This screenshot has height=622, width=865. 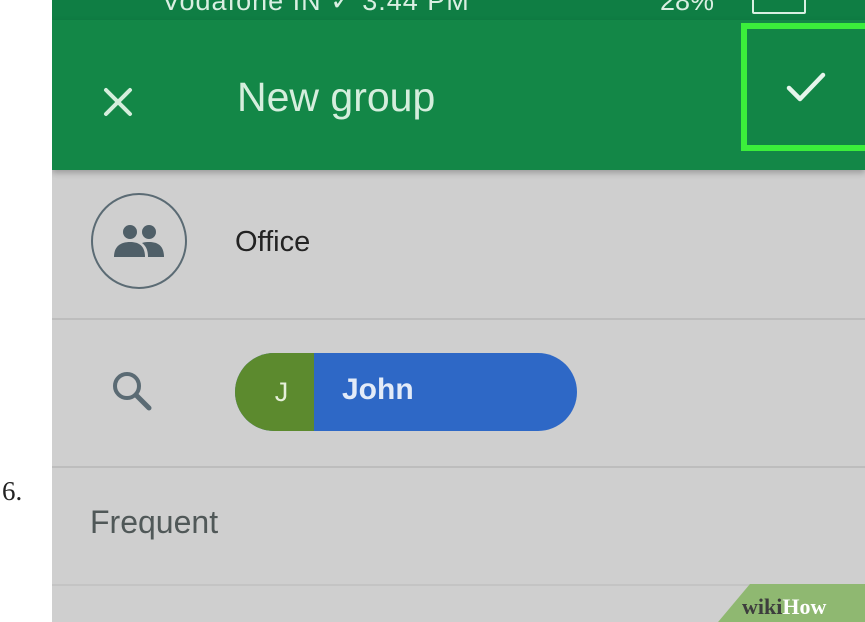 I want to click on group-name-field: Office, so click(x=272, y=242).